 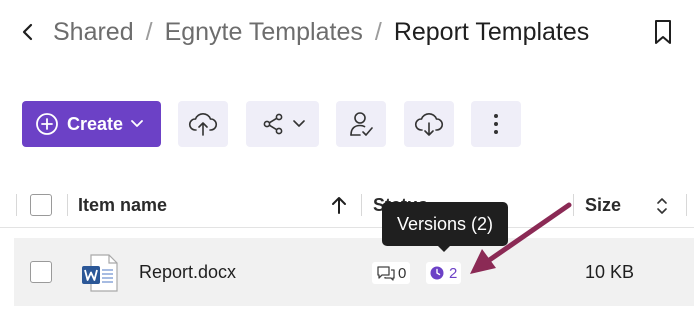 What do you see at coordinates (93, 32) in the screenshot?
I see `breadcrumb-item-shared: Shared` at bounding box center [93, 32].